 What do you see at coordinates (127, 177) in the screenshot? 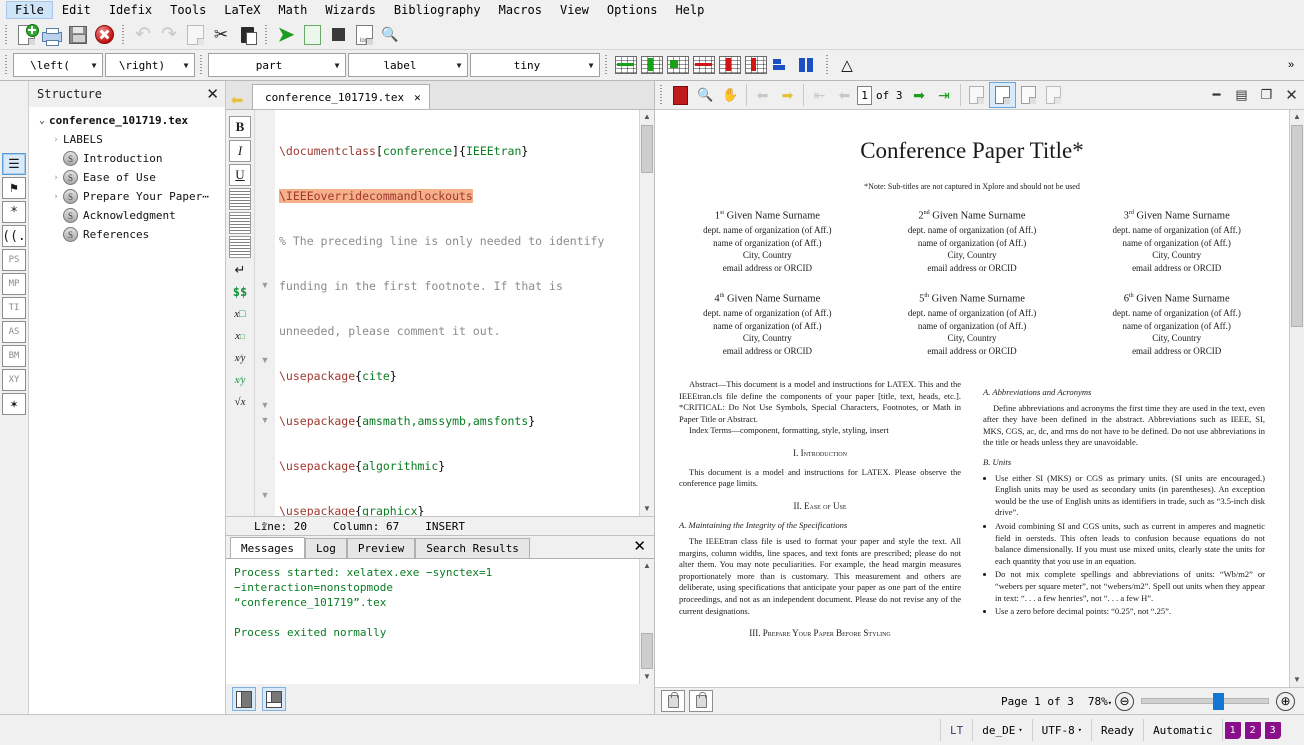
I see `tree-item-ease-of-use: › S Ease of Use` at bounding box center [127, 177].